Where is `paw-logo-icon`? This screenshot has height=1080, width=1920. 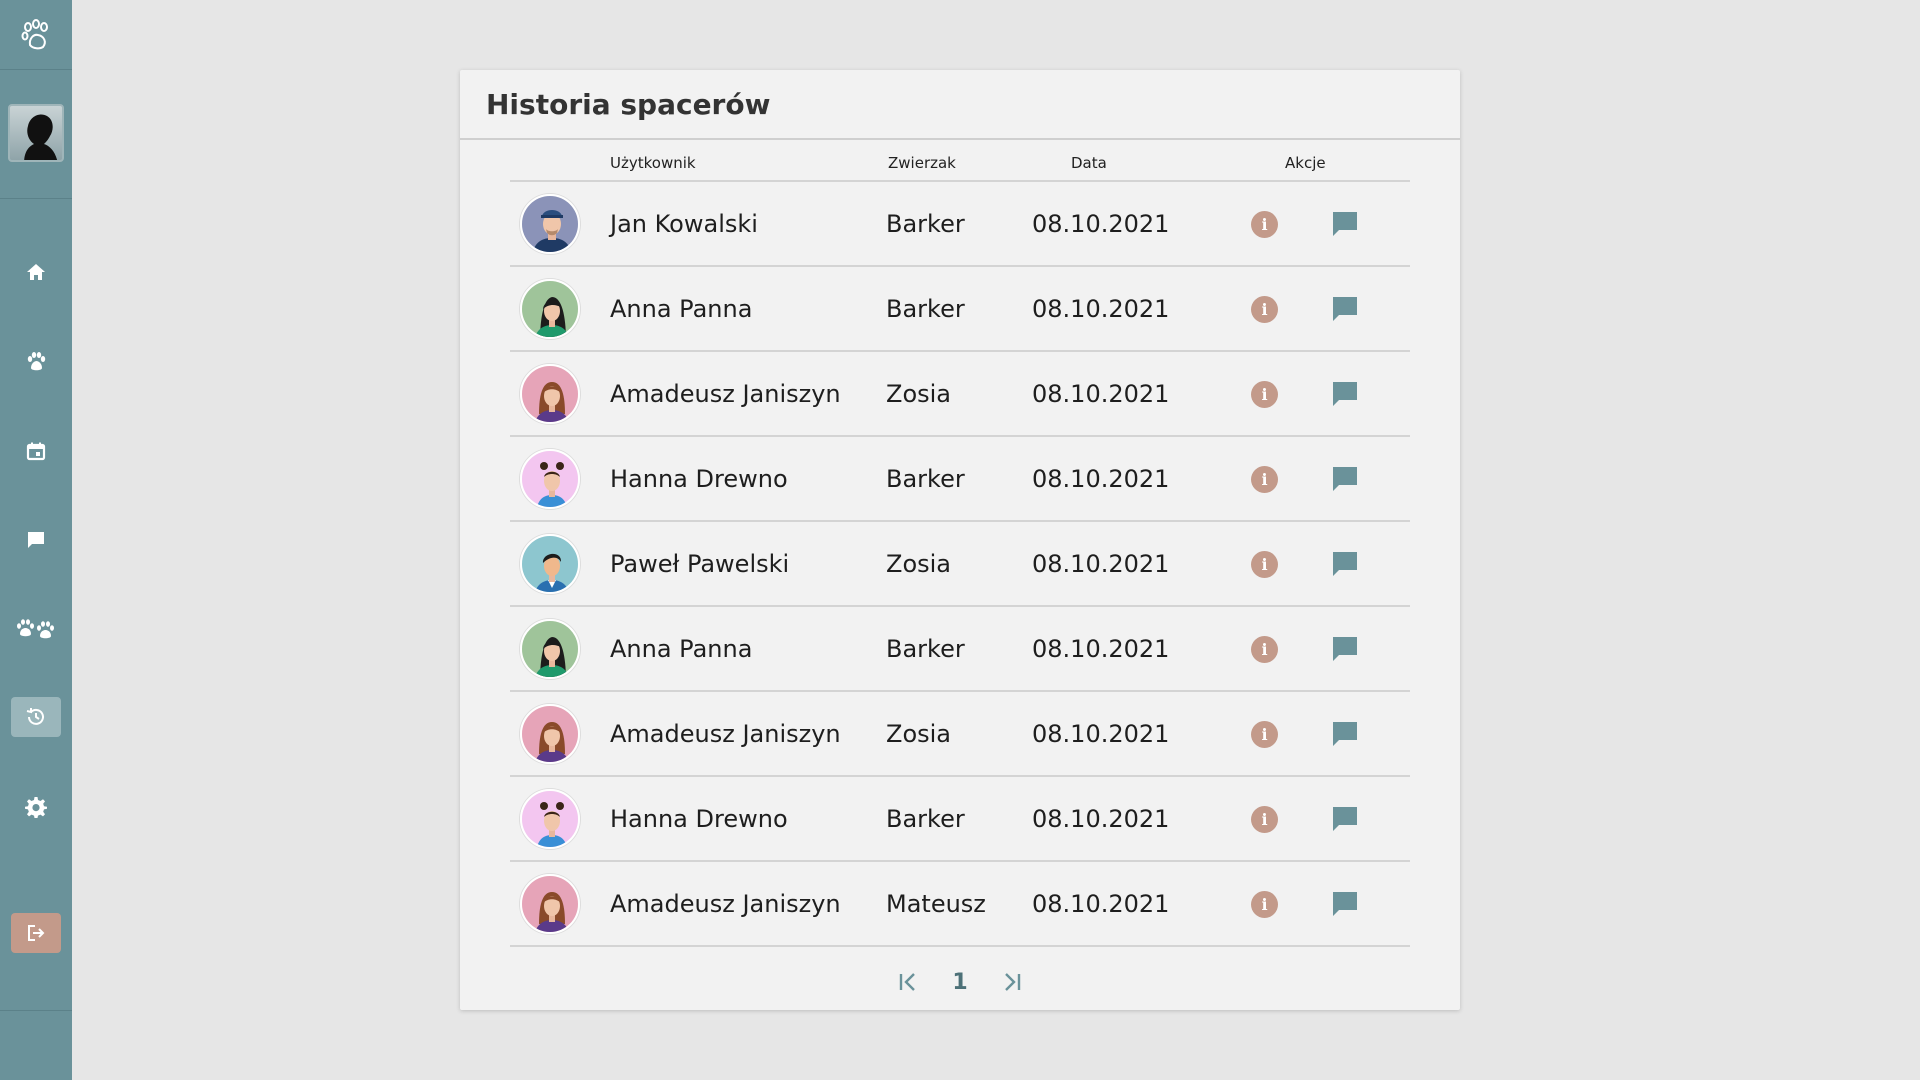
paw-logo-icon is located at coordinates (34, 33).